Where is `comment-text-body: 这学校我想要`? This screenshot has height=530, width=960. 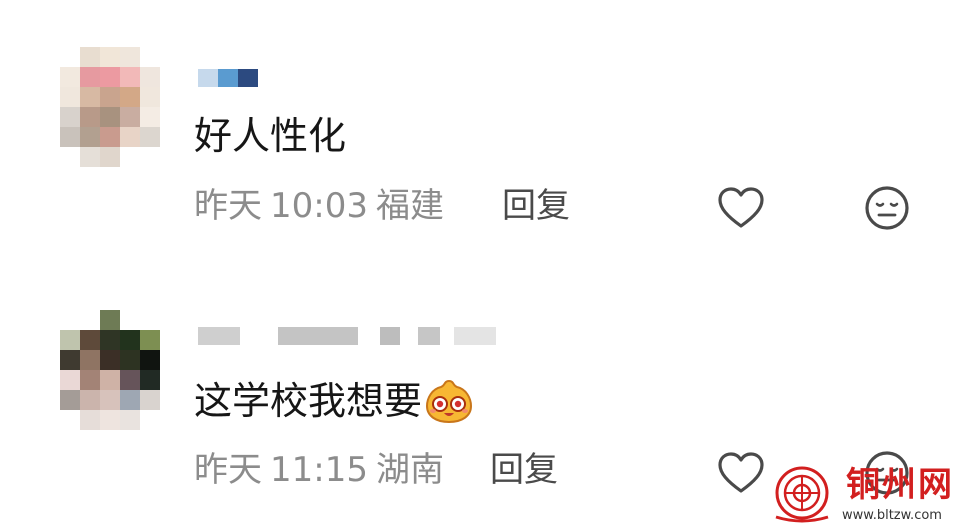 comment-text-body: 这学校我想要 is located at coordinates (308, 401).